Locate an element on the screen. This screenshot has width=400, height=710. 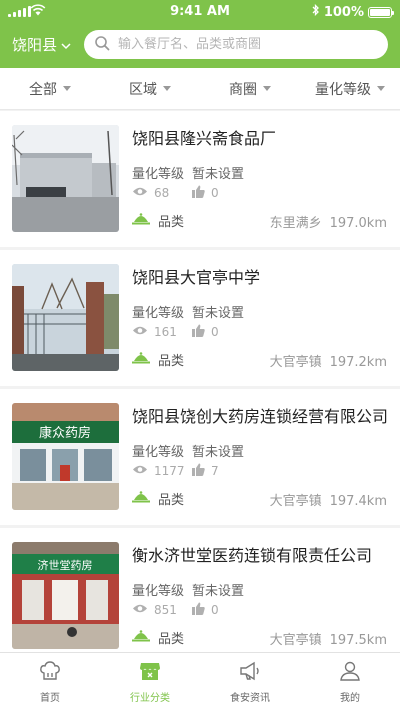
user-icon is located at coordinates (350, 672).